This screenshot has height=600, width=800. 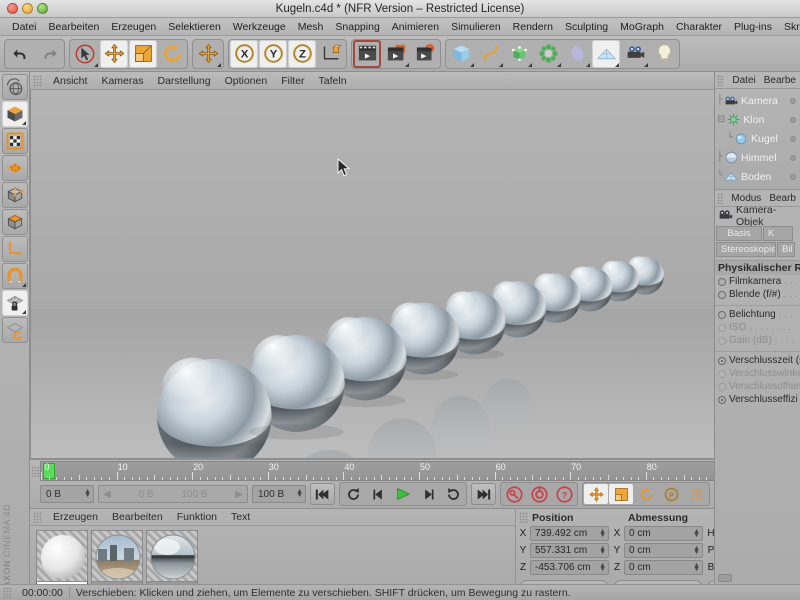 I want to click on position-y-field: 557.331 cm ▲ ▼, so click(x=569, y=550).